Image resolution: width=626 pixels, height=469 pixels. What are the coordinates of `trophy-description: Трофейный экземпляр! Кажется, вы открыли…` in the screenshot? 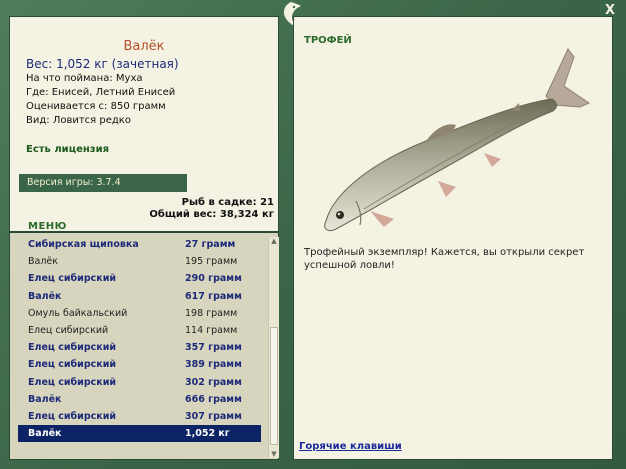 It's located at (444, 259).